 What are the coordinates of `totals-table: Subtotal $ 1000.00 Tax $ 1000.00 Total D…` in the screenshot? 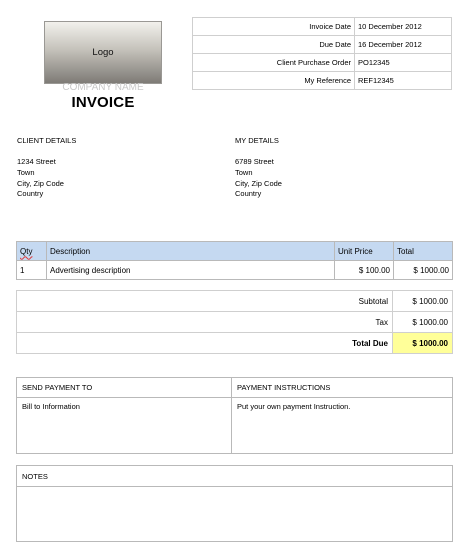 It's located at (234, 322).